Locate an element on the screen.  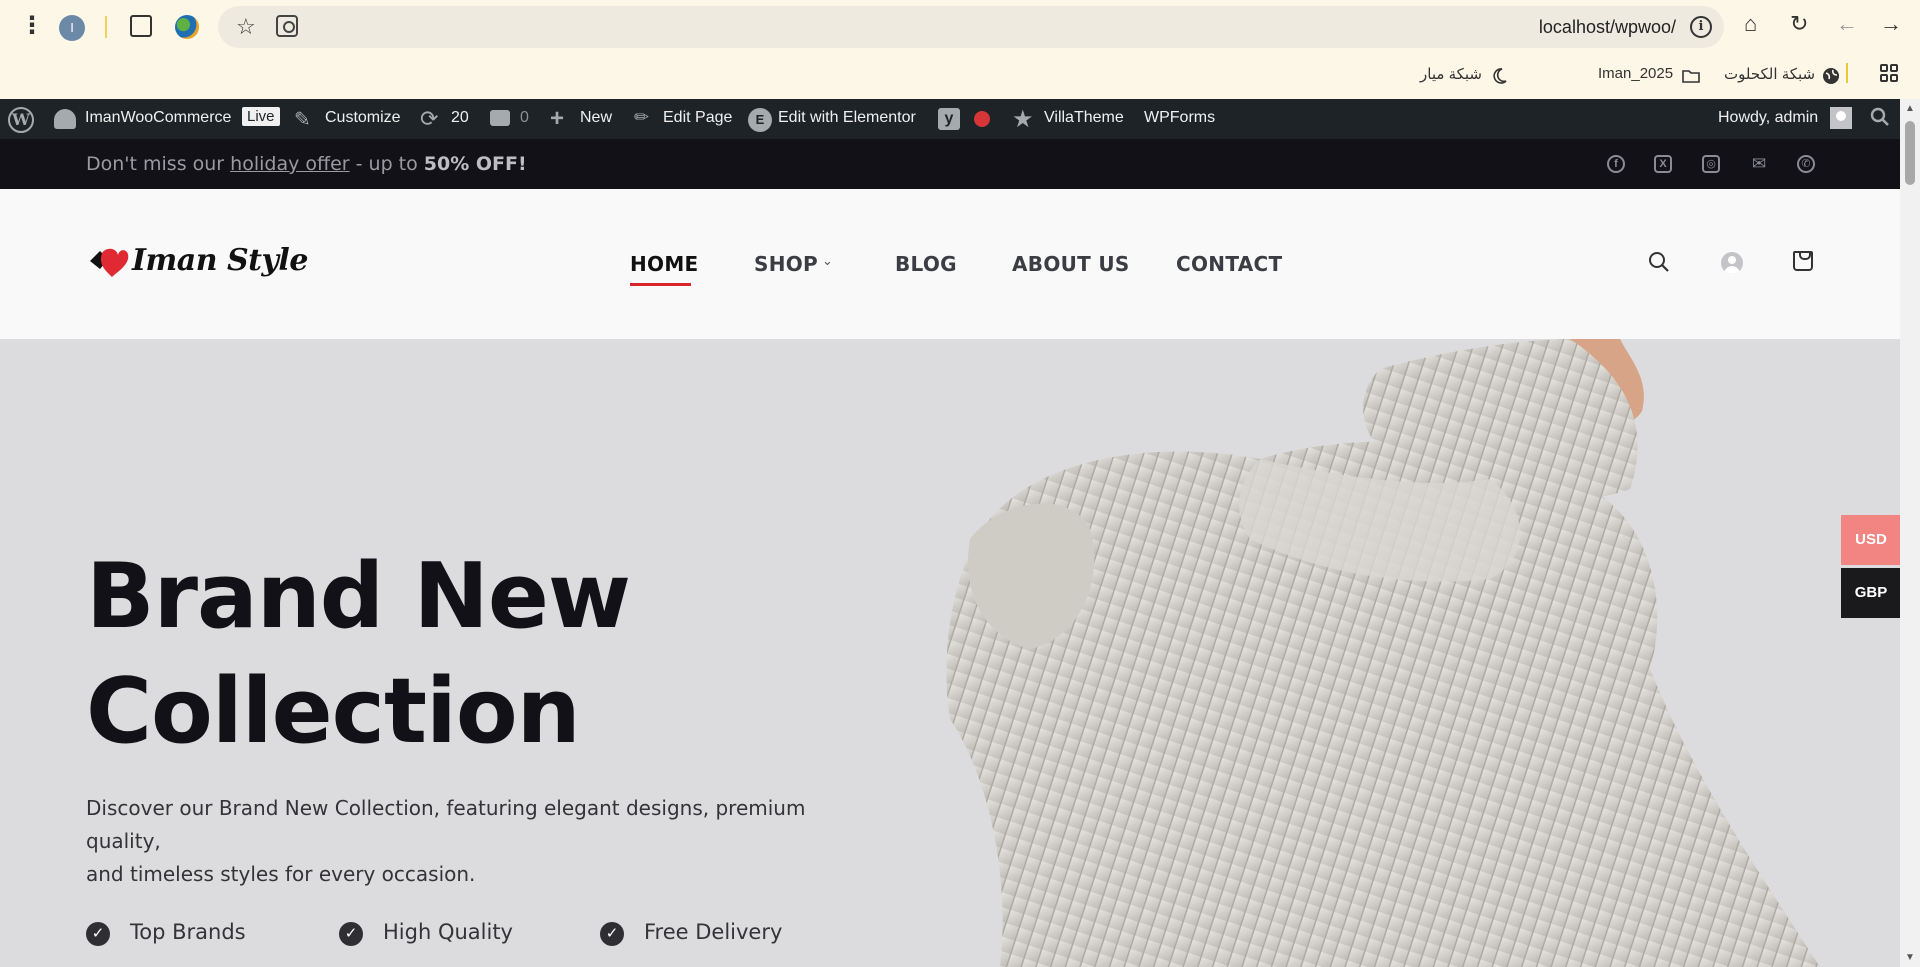
feature-label: Top Brands is located at coordinates (188, 932).